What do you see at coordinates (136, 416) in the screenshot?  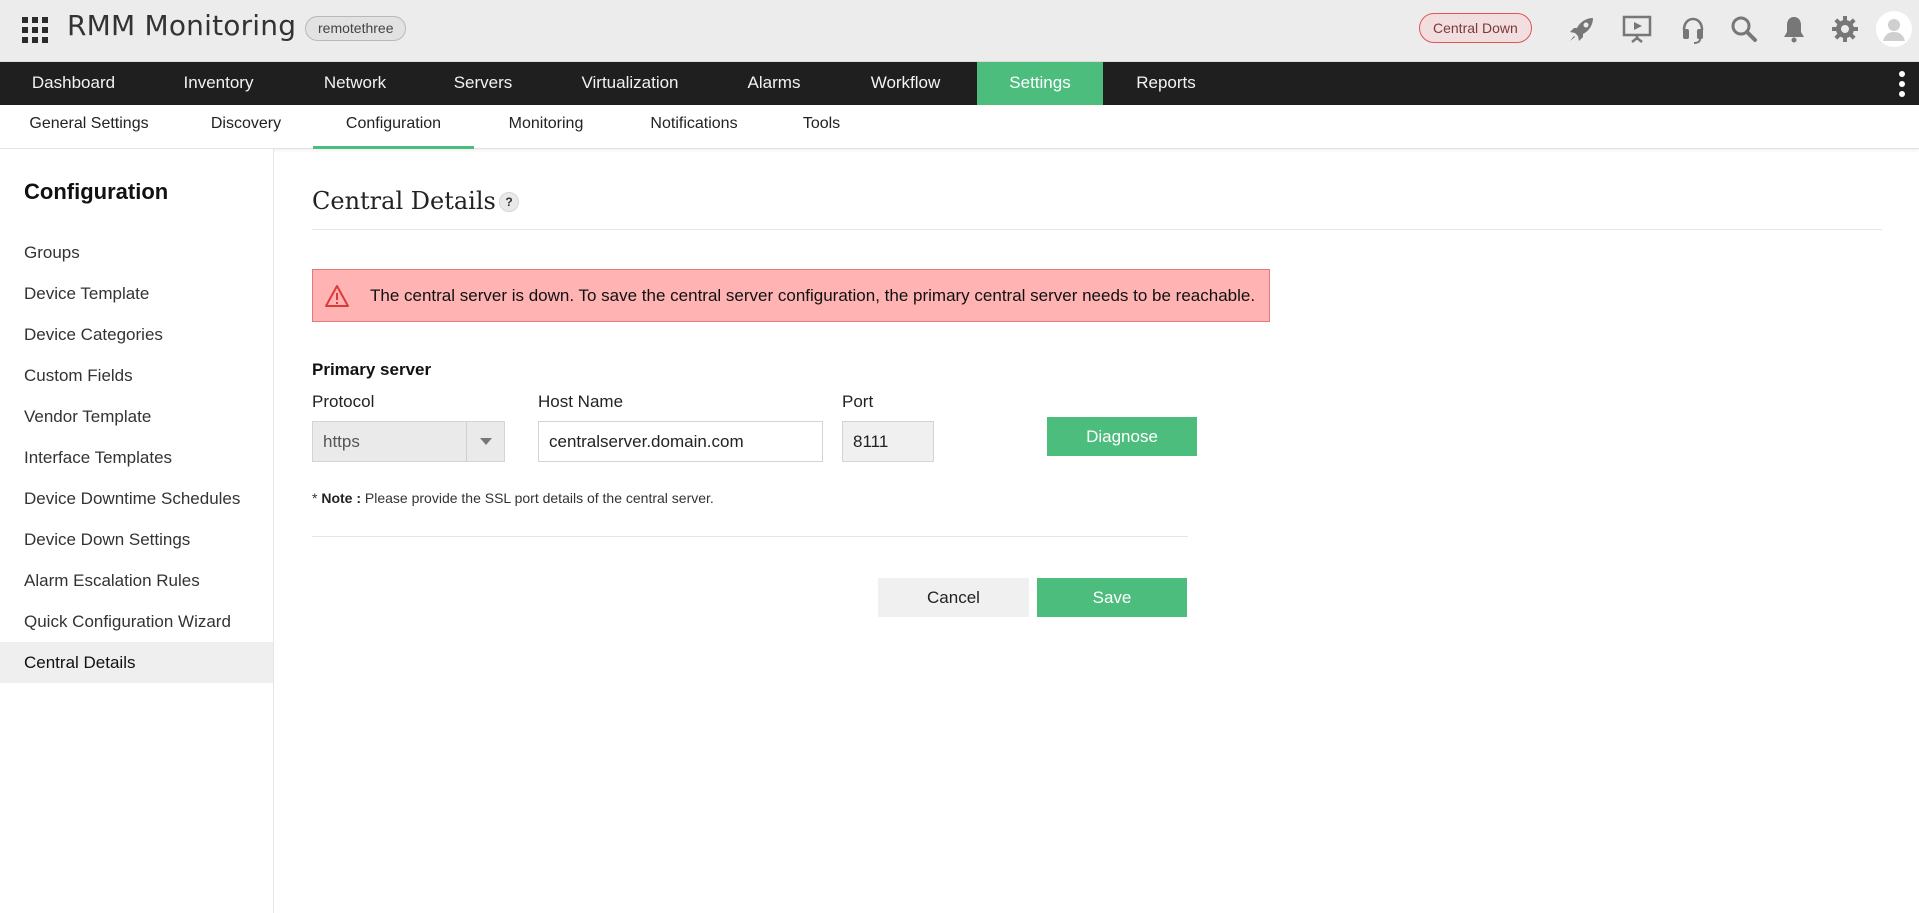 I see `sidebar-item-vendor-template: Vendor Template` at bounding box center [136, 416].